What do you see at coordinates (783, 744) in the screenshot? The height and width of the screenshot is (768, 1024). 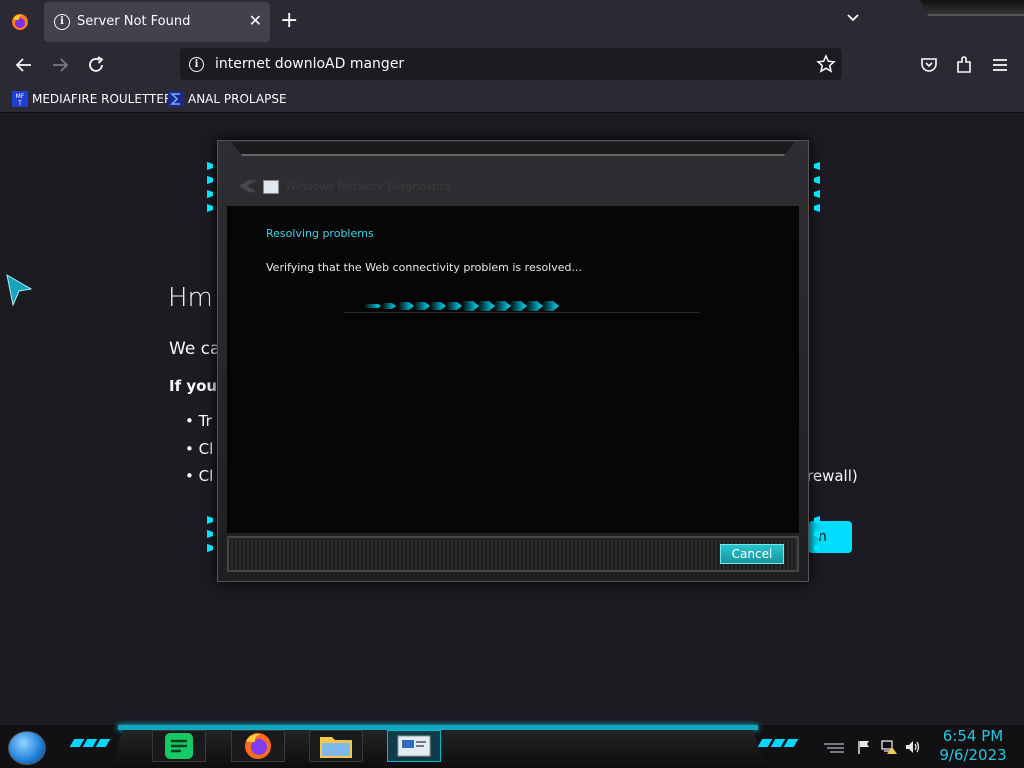 I see `taskbar-lights-right` at bounding box center [783, 744].